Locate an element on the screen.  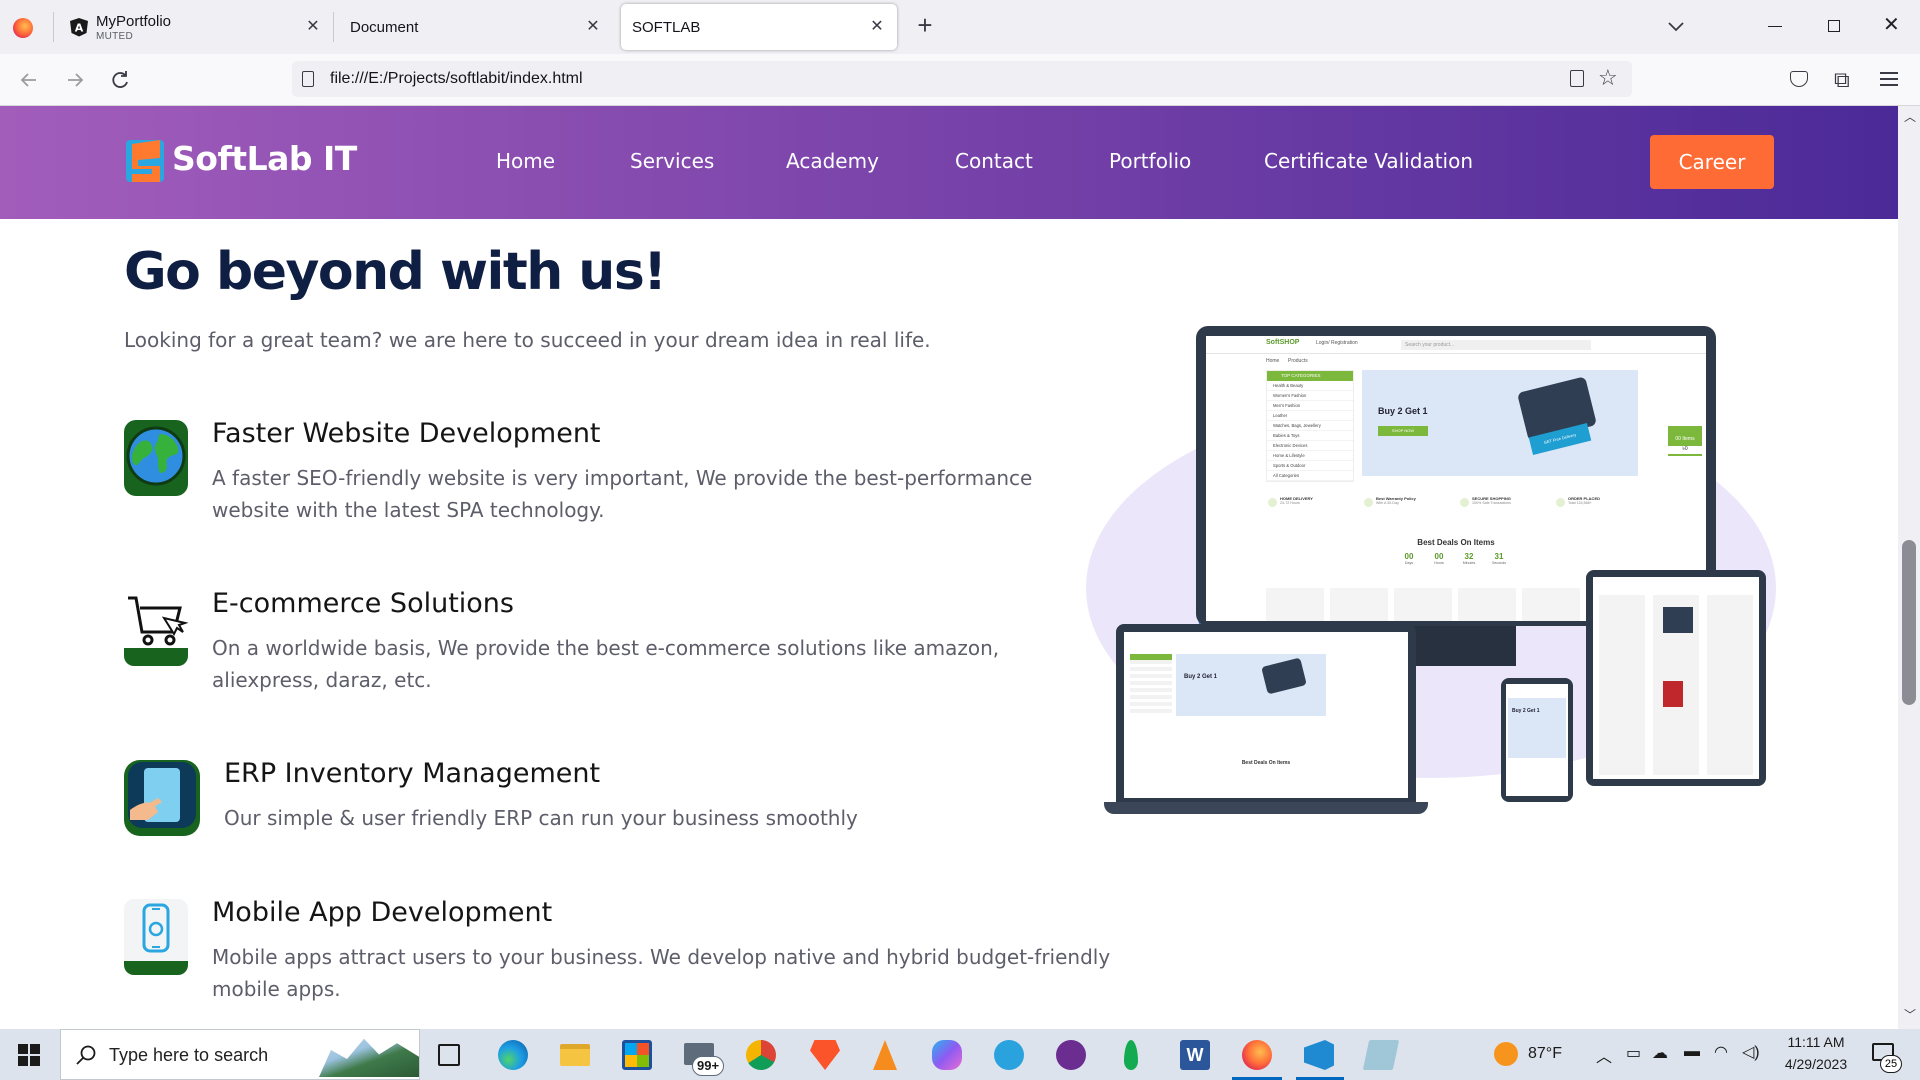
mockup-countdown-unit: 31 Seconds is located at coordinates (1499, 558).